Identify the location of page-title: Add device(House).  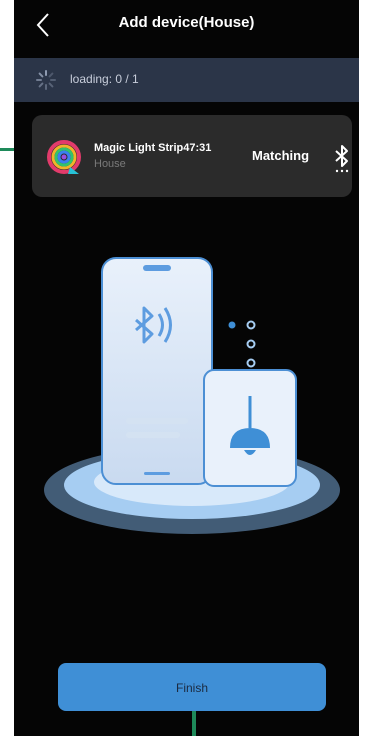
(186, 22).